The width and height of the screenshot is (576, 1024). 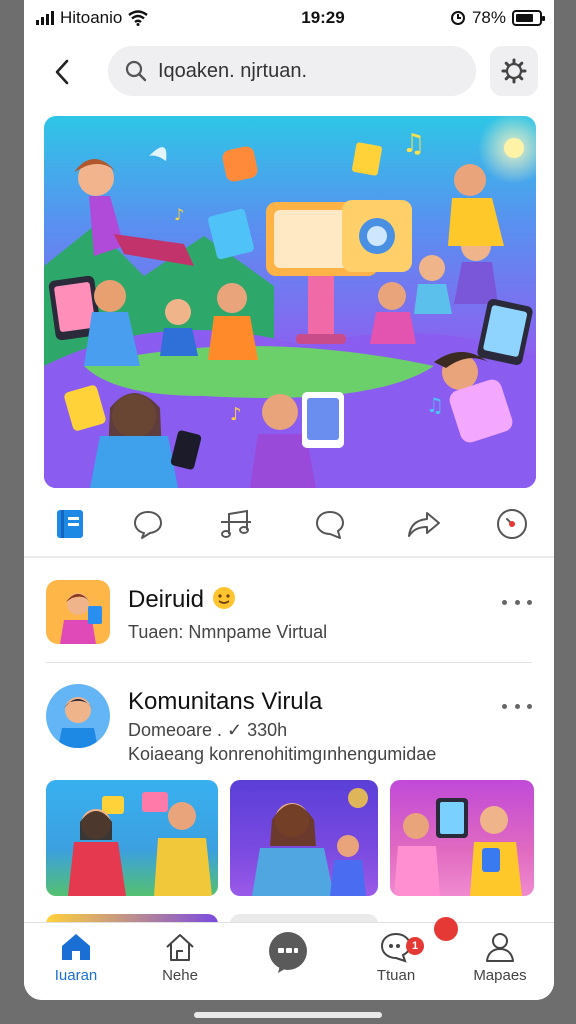 I want to click on search-input, so click(x=308, y=71).